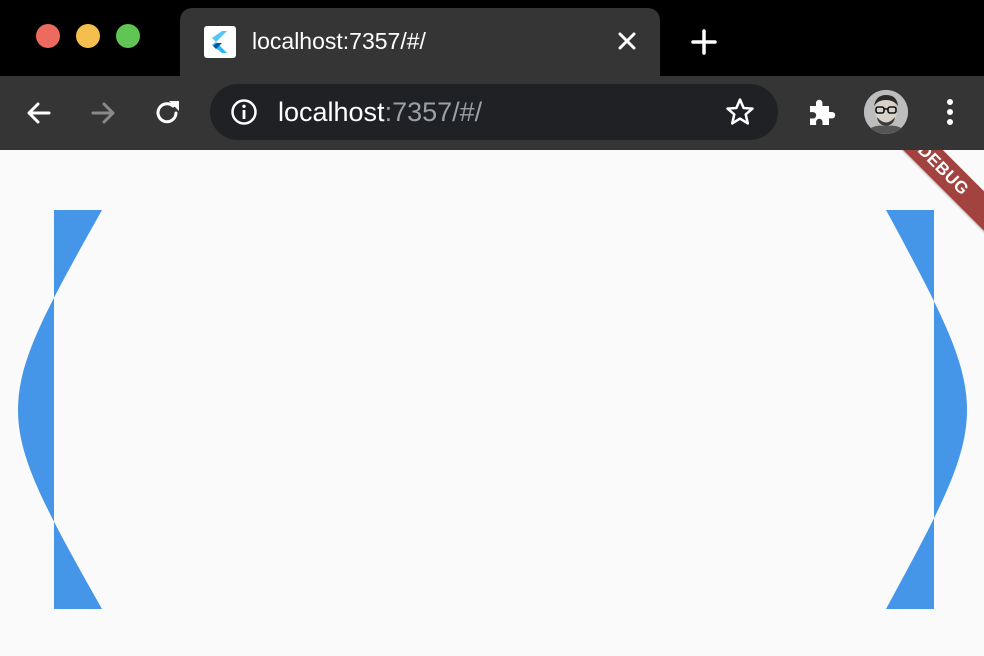  What do you see at coordinates (822, 112) in the screenshot?
I see `puzzle-icon` at bounding box center [822, 112].